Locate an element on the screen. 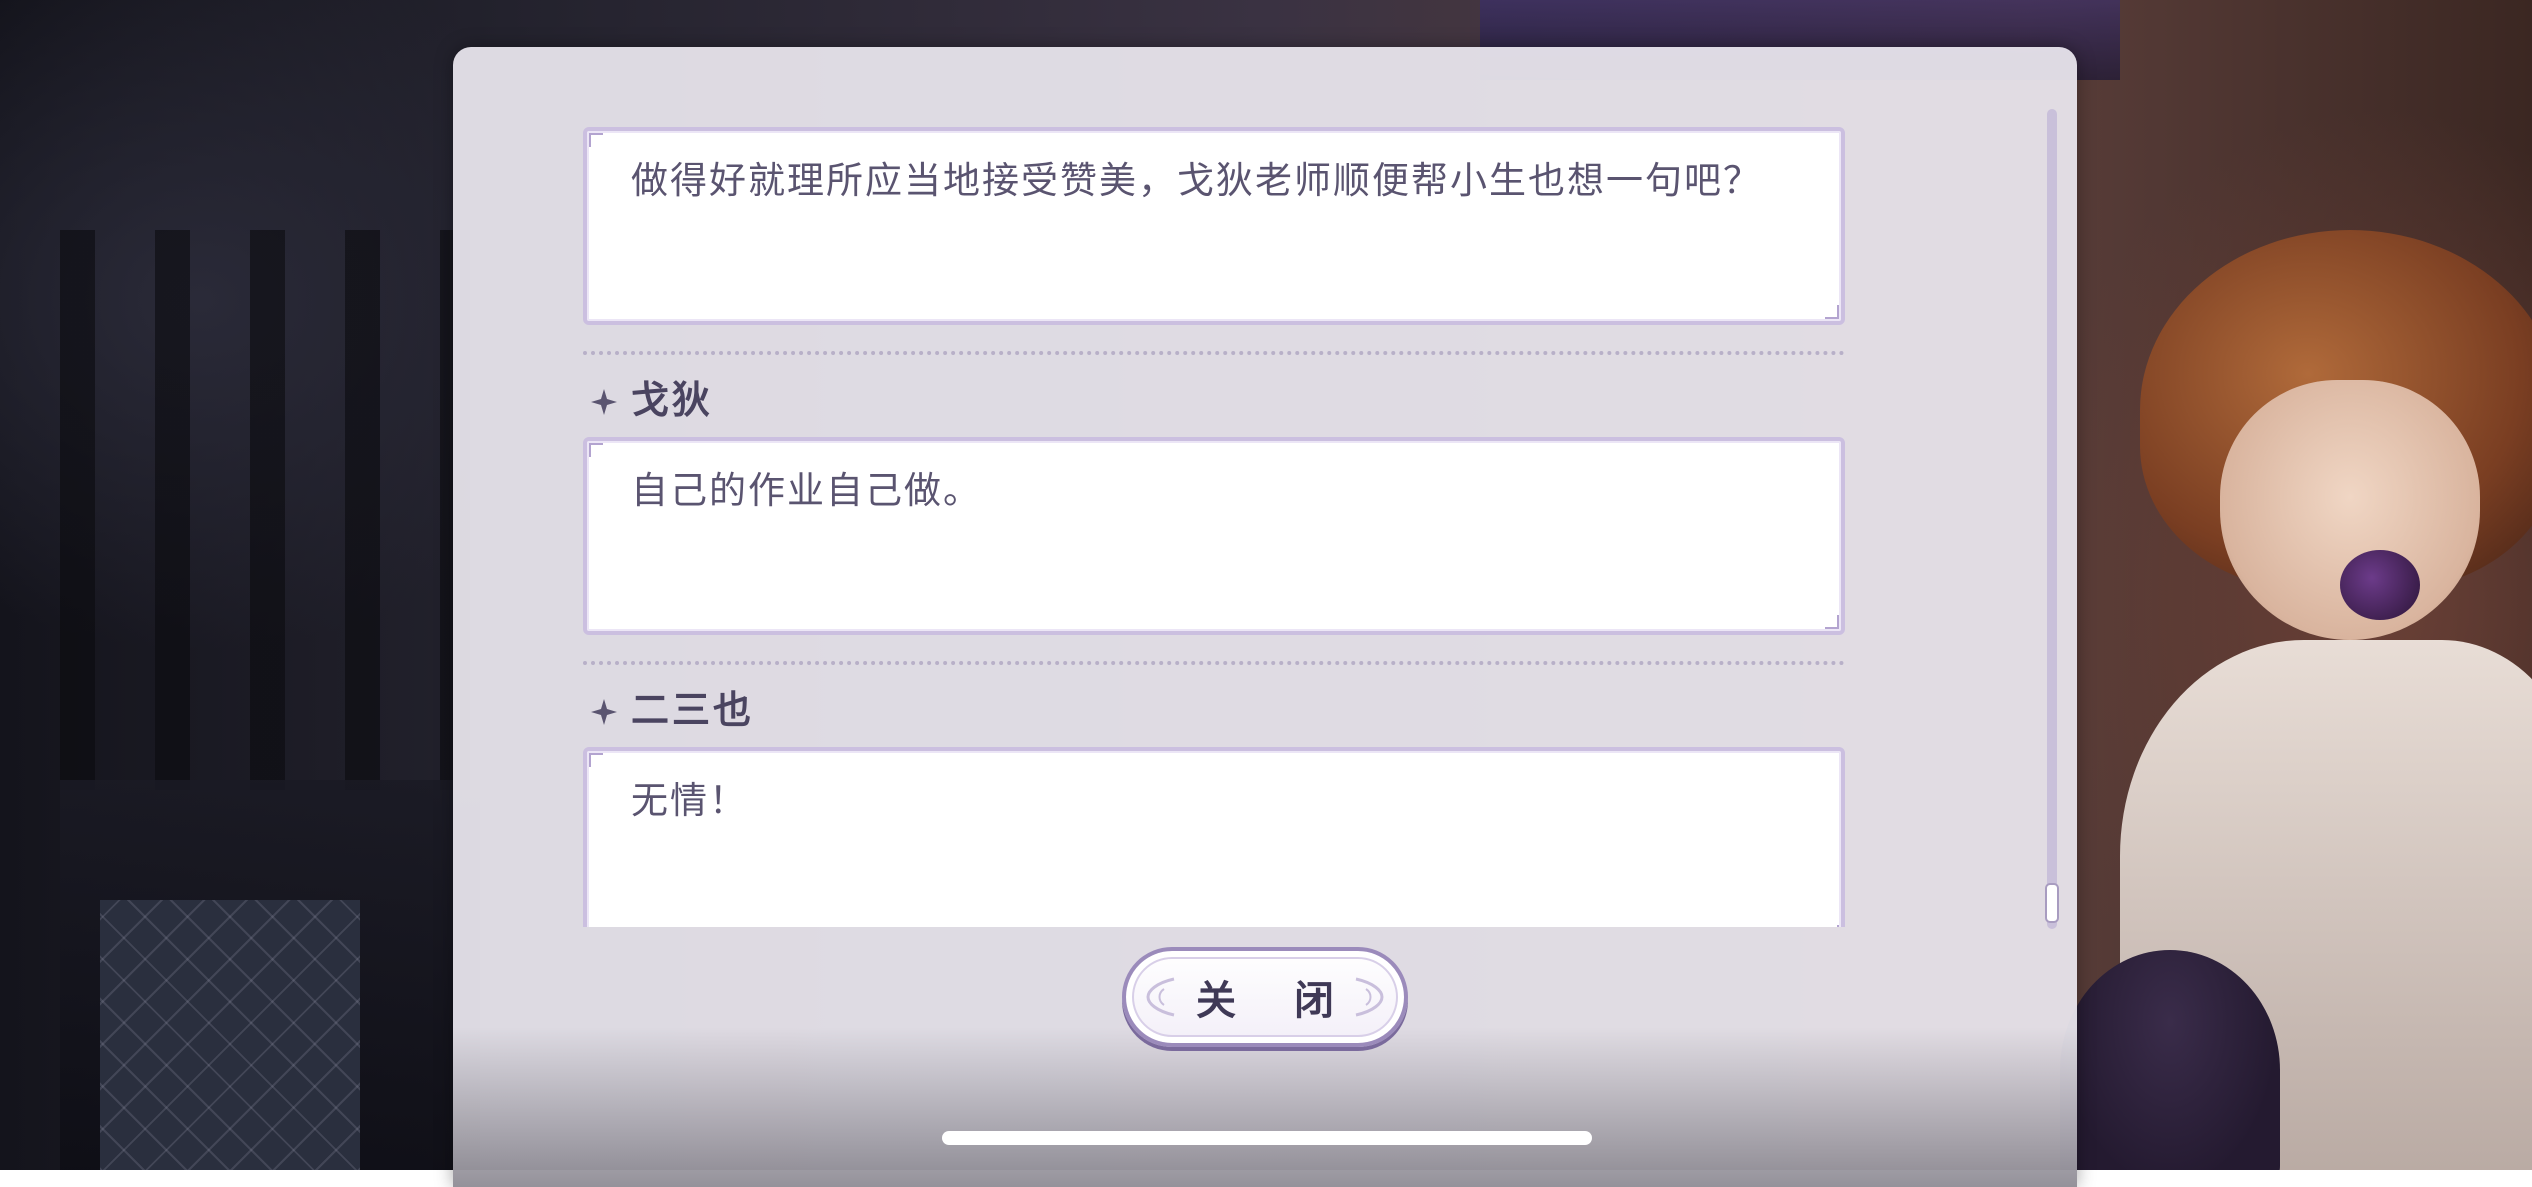 The width and height of the screenshot is (2532, 1187). rose-illustration is located at coordinates (2380, 585).